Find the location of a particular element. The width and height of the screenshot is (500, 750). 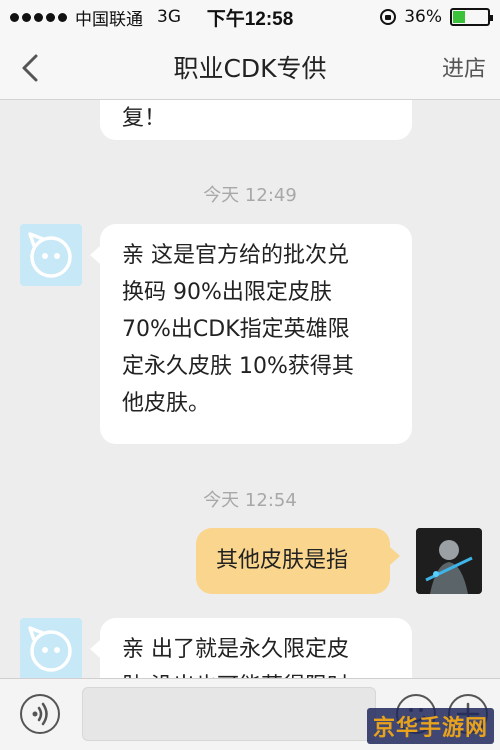

chevron-left-icon is located at coordinates (32, 68).